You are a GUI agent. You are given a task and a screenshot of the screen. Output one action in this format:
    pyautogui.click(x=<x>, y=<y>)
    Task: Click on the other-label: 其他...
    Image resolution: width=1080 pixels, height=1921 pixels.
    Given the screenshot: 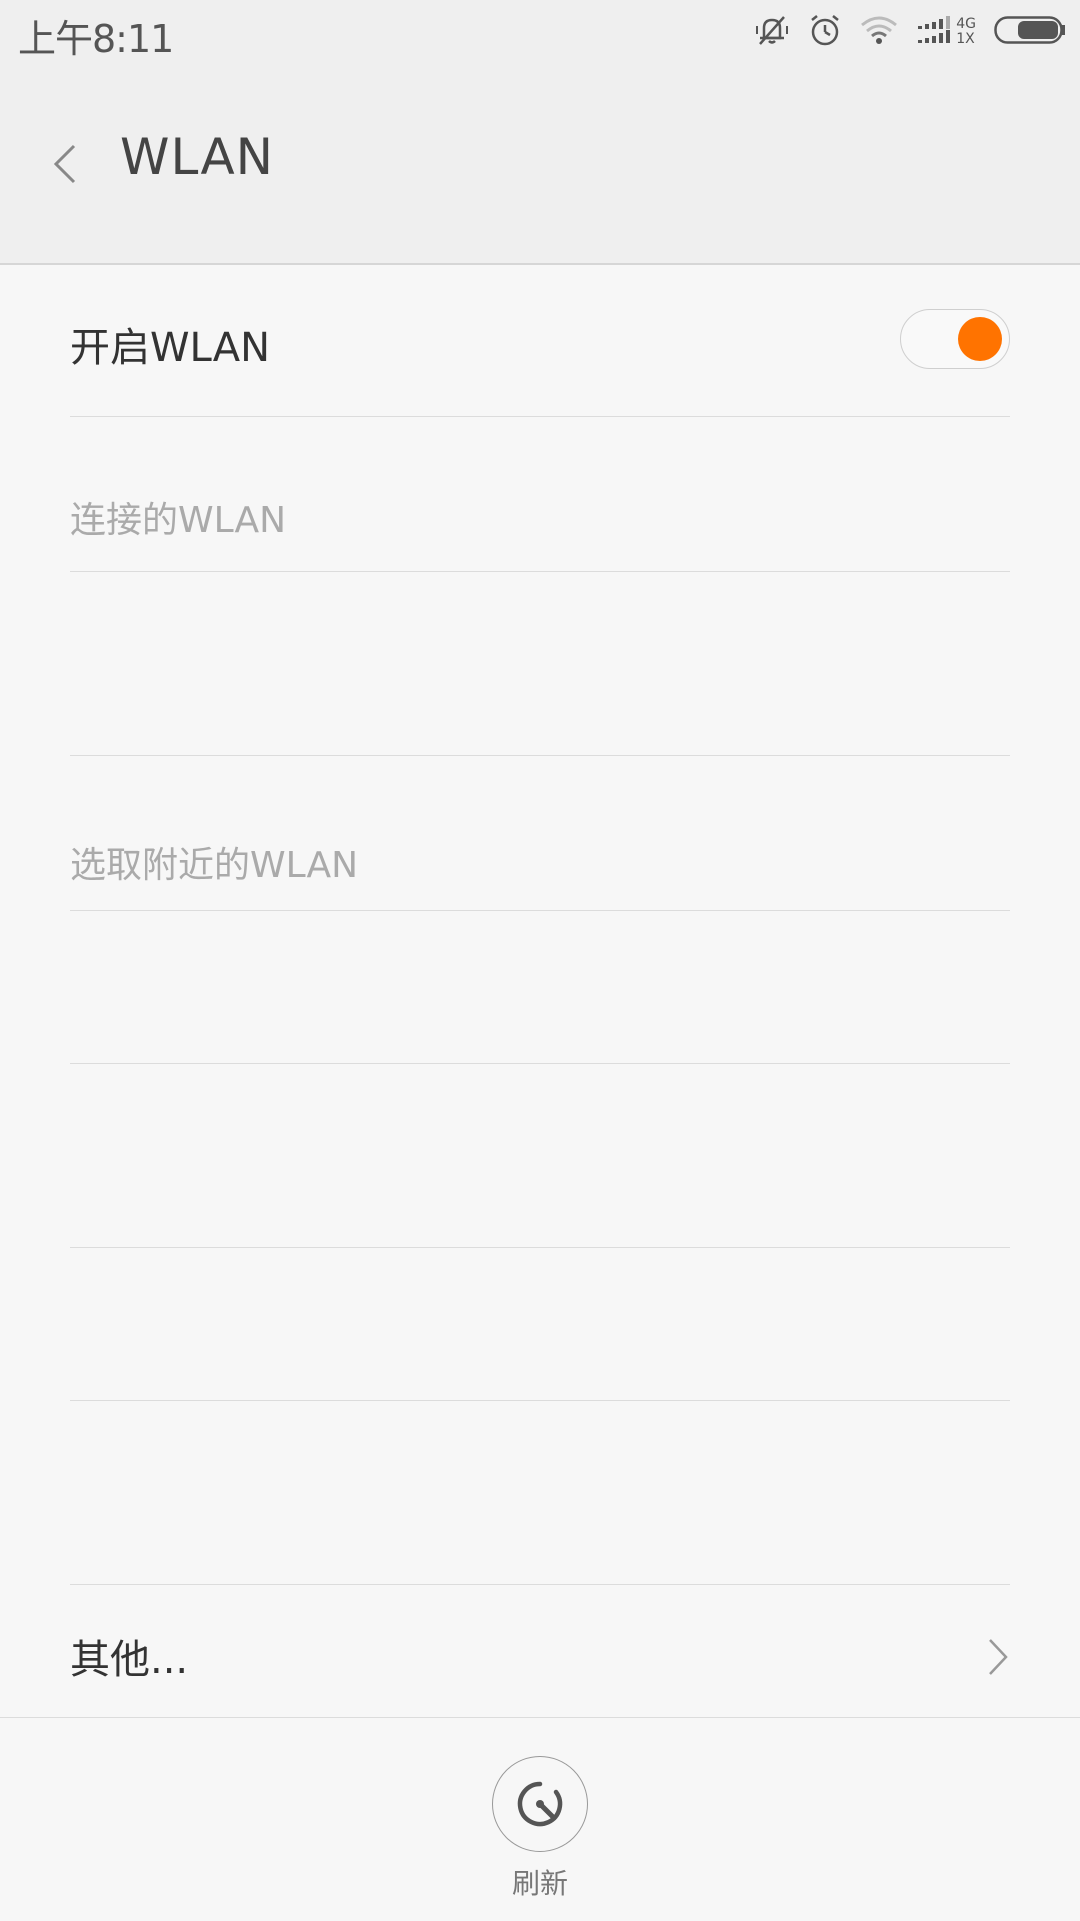 What is the action you would take?
    pyautogui.click(x=129, y=1660)
    